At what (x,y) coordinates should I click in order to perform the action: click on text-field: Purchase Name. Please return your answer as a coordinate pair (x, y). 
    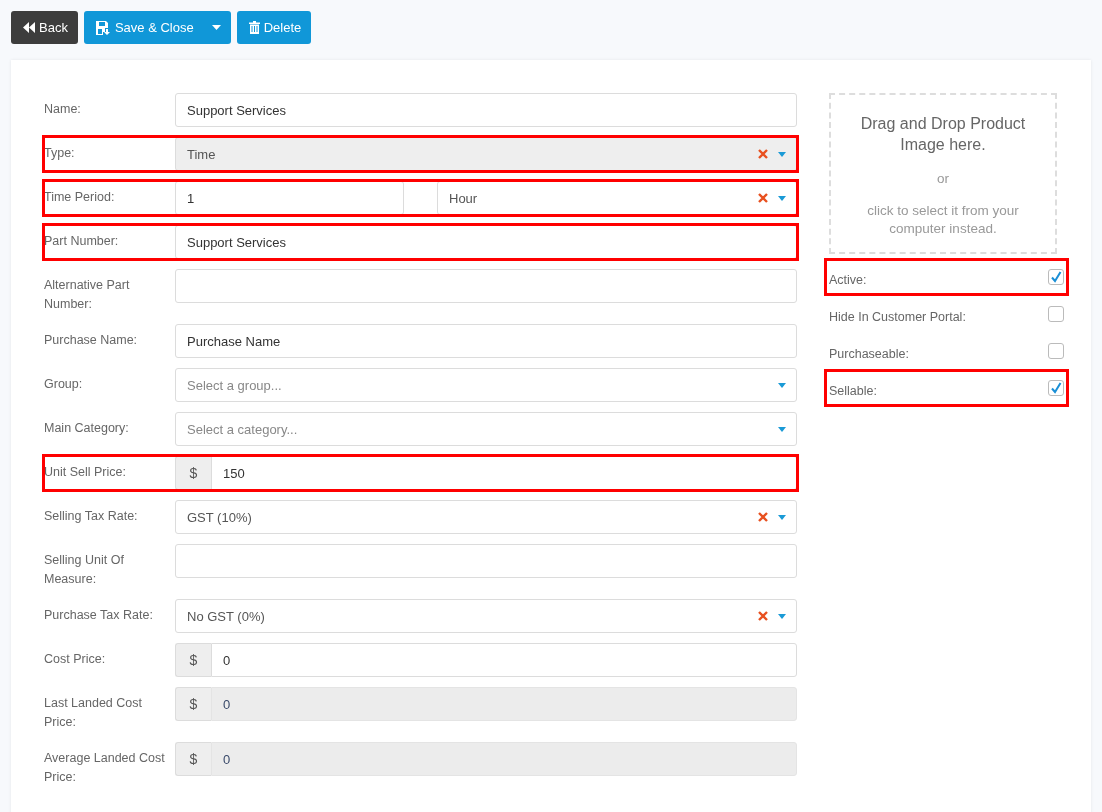
    Looking at the image, I should click on (486, 341).